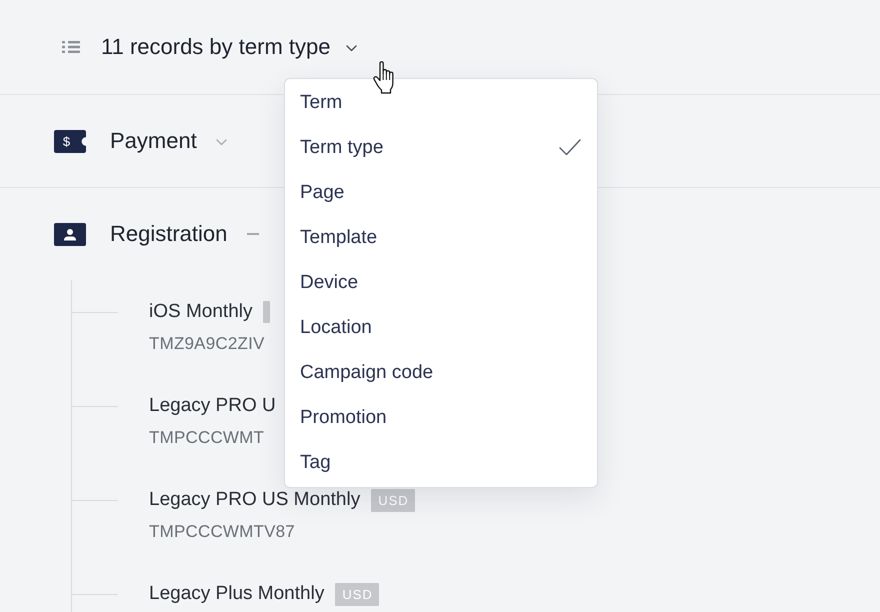 This screenshot has width=880, height=612. Describe the element at coordinates (441, 462) in the screenshot. I see `menu-option: Tag` at that location.